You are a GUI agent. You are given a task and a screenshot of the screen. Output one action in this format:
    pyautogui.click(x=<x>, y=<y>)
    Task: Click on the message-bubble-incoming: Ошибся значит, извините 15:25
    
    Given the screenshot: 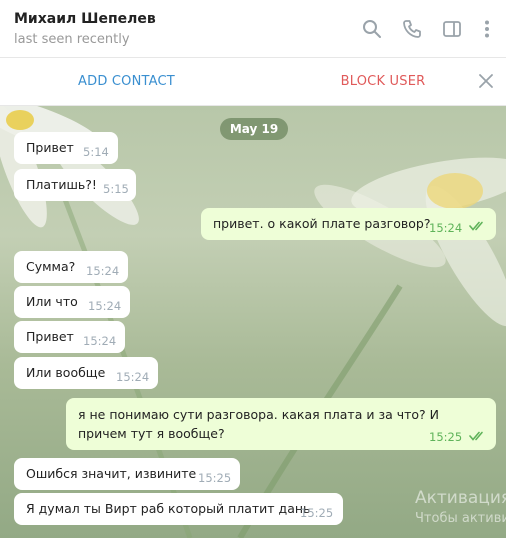 What is the action you would take?
    pyautogui.click(x=127, y=474)
    